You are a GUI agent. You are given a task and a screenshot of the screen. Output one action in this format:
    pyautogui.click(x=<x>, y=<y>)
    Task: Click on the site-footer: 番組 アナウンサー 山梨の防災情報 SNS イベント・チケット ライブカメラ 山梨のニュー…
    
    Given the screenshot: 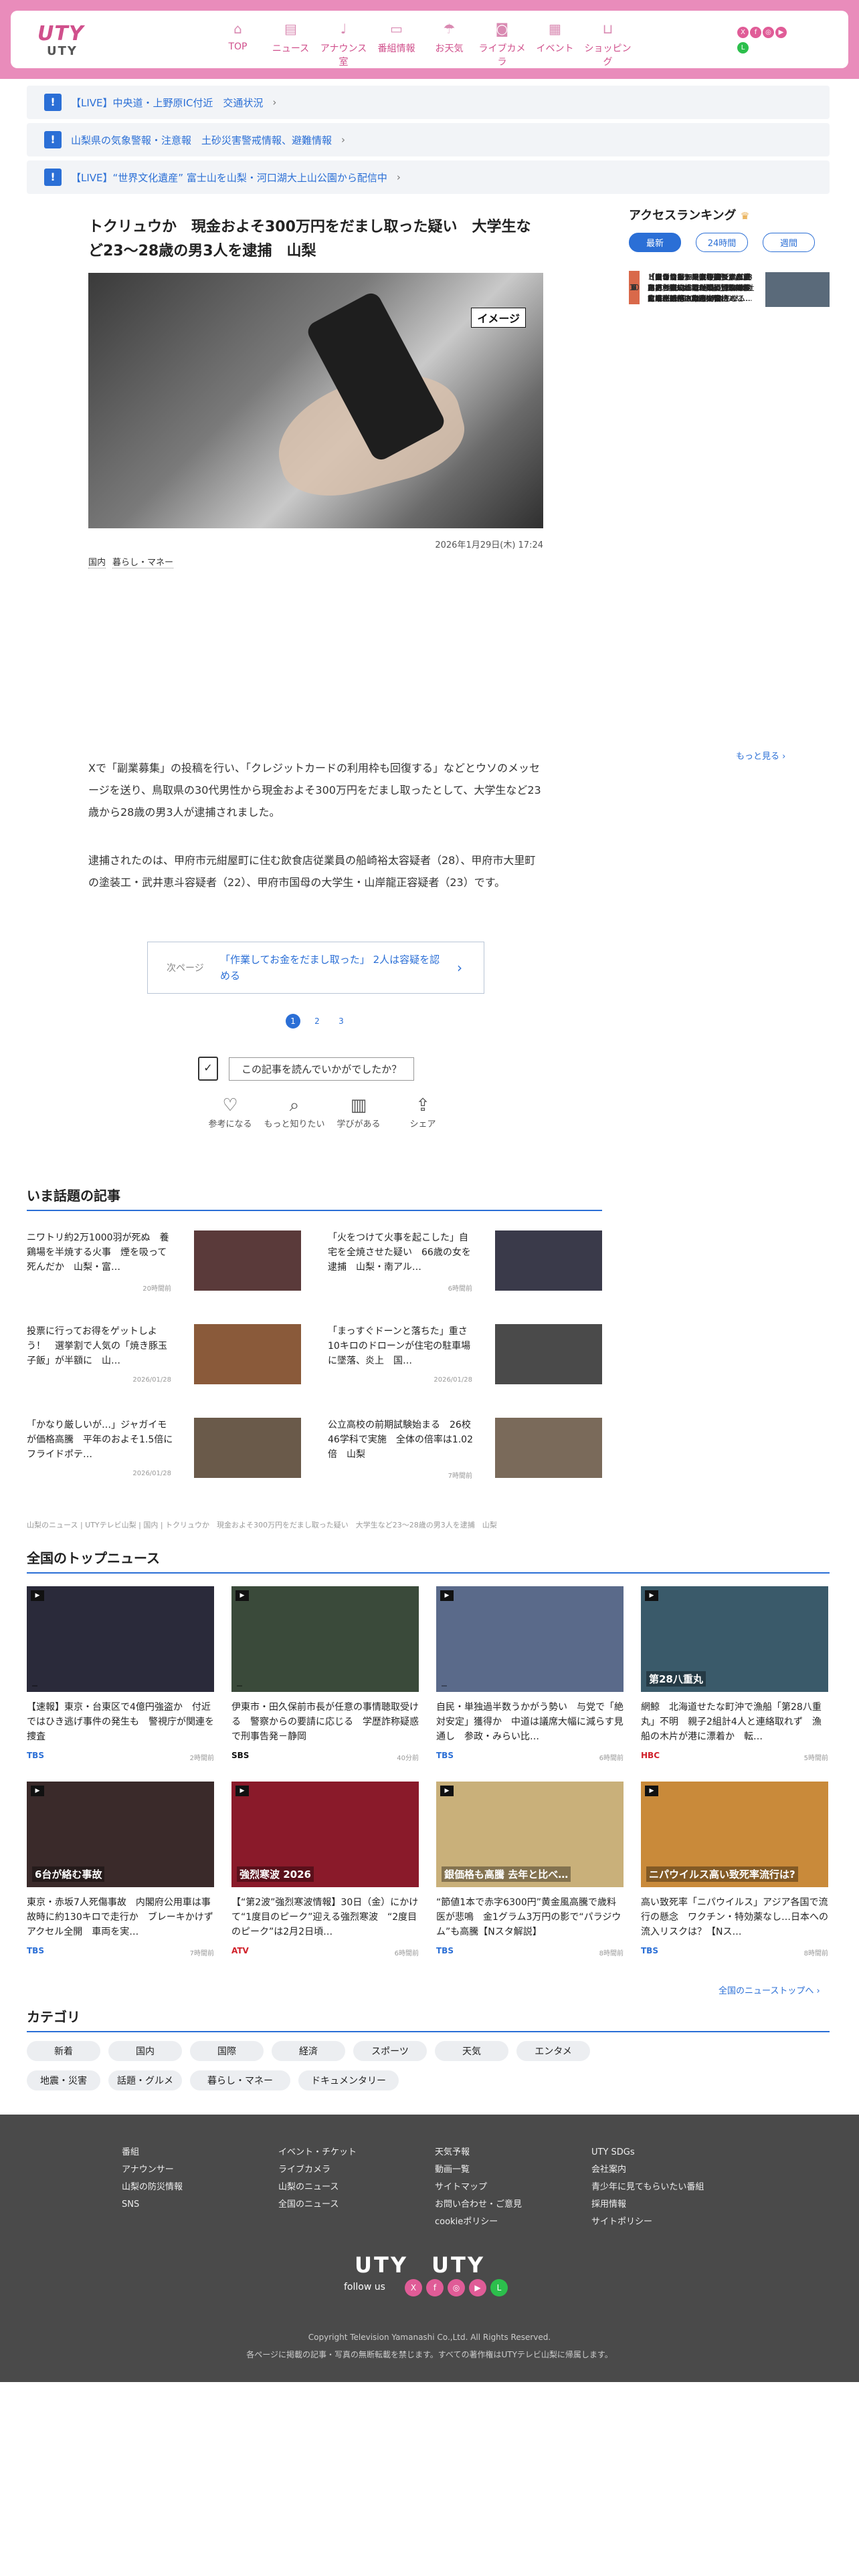 What is the action you would take?
    pyautogui.click(x=429, y=2248)
    